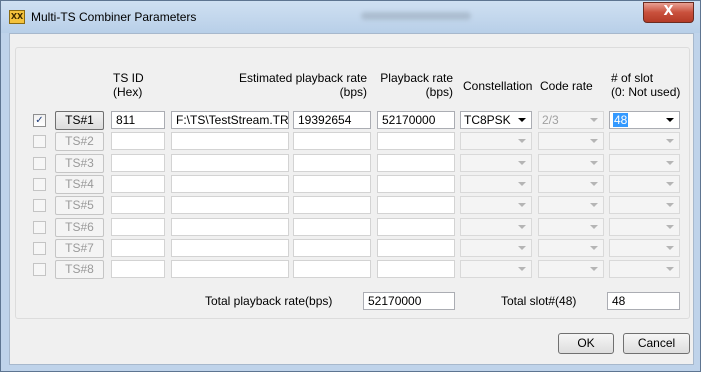 The height and width of the screenshot is (372, 701). What do you see at coordinates (269, 301) in the screenshot?
I see `total-playback-label: Total playback rate(bps)` at bounding box center [269, 301].